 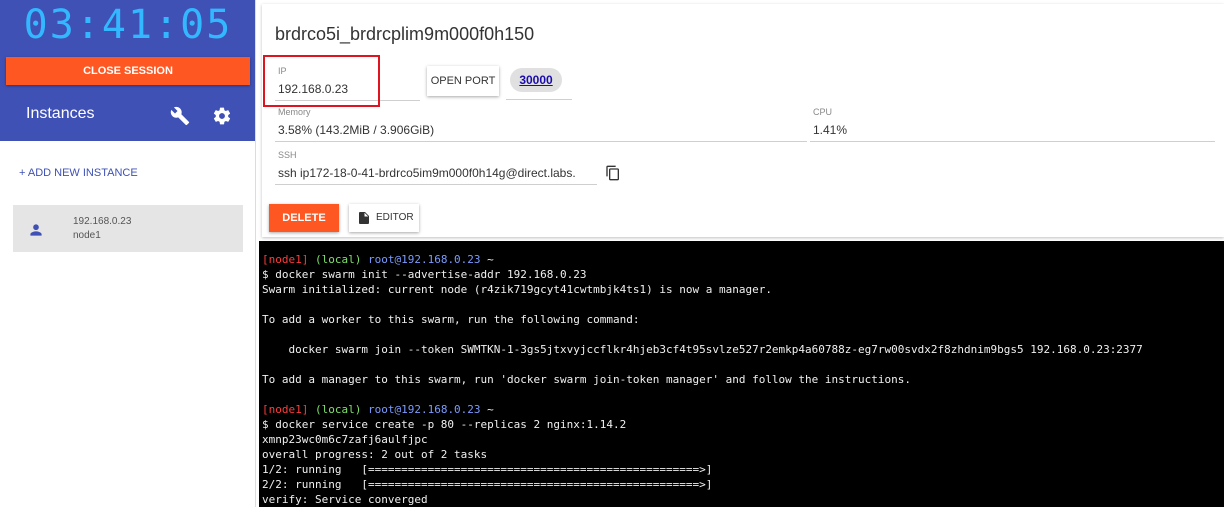 I want to click on cpu-value: 1.41%, so click(x=830, y=130).